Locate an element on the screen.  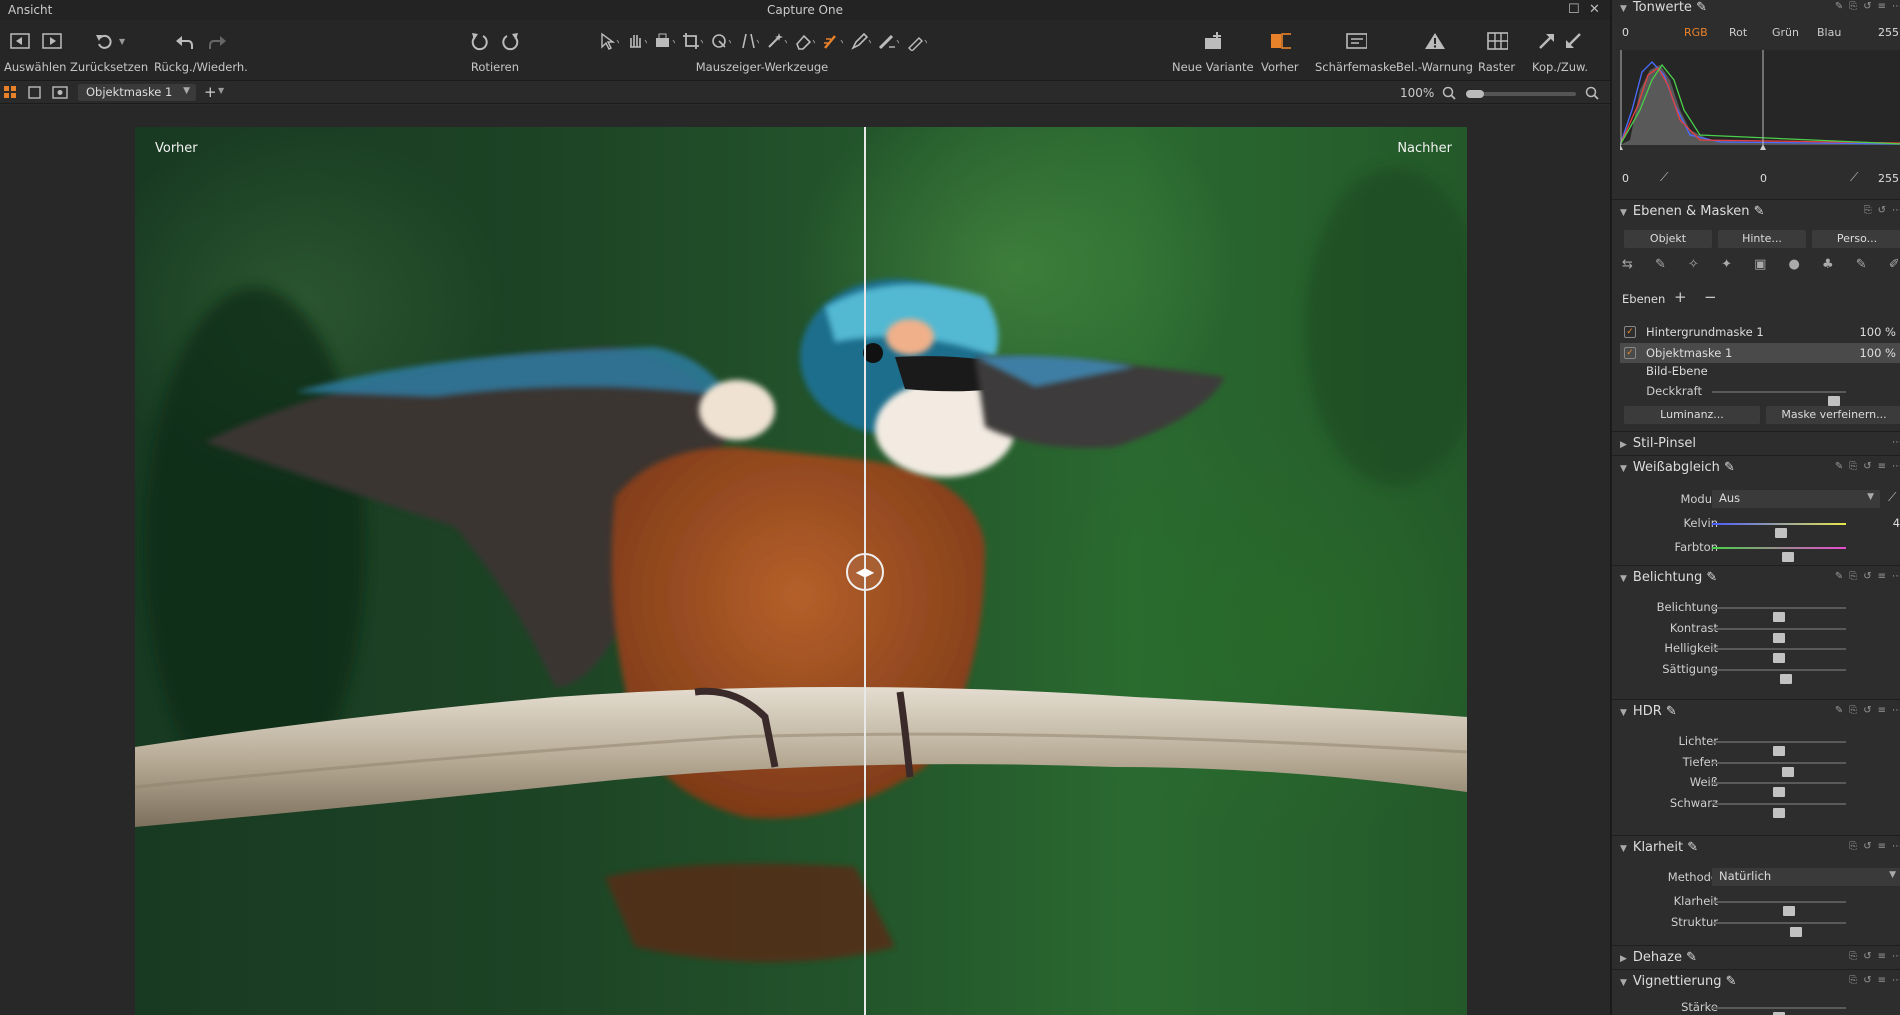
clarity-header: ▼ Klarheit ✎ is located at coordinates (1659, 847).